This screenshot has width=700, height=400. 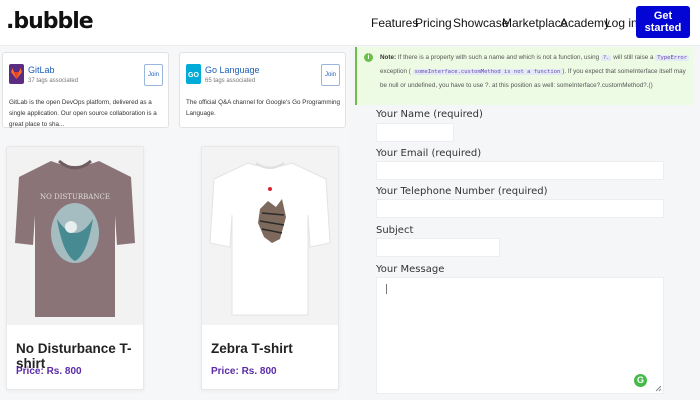 I want to click on svg-text: NO DISTURBANCE, so click(x=75, y=197).